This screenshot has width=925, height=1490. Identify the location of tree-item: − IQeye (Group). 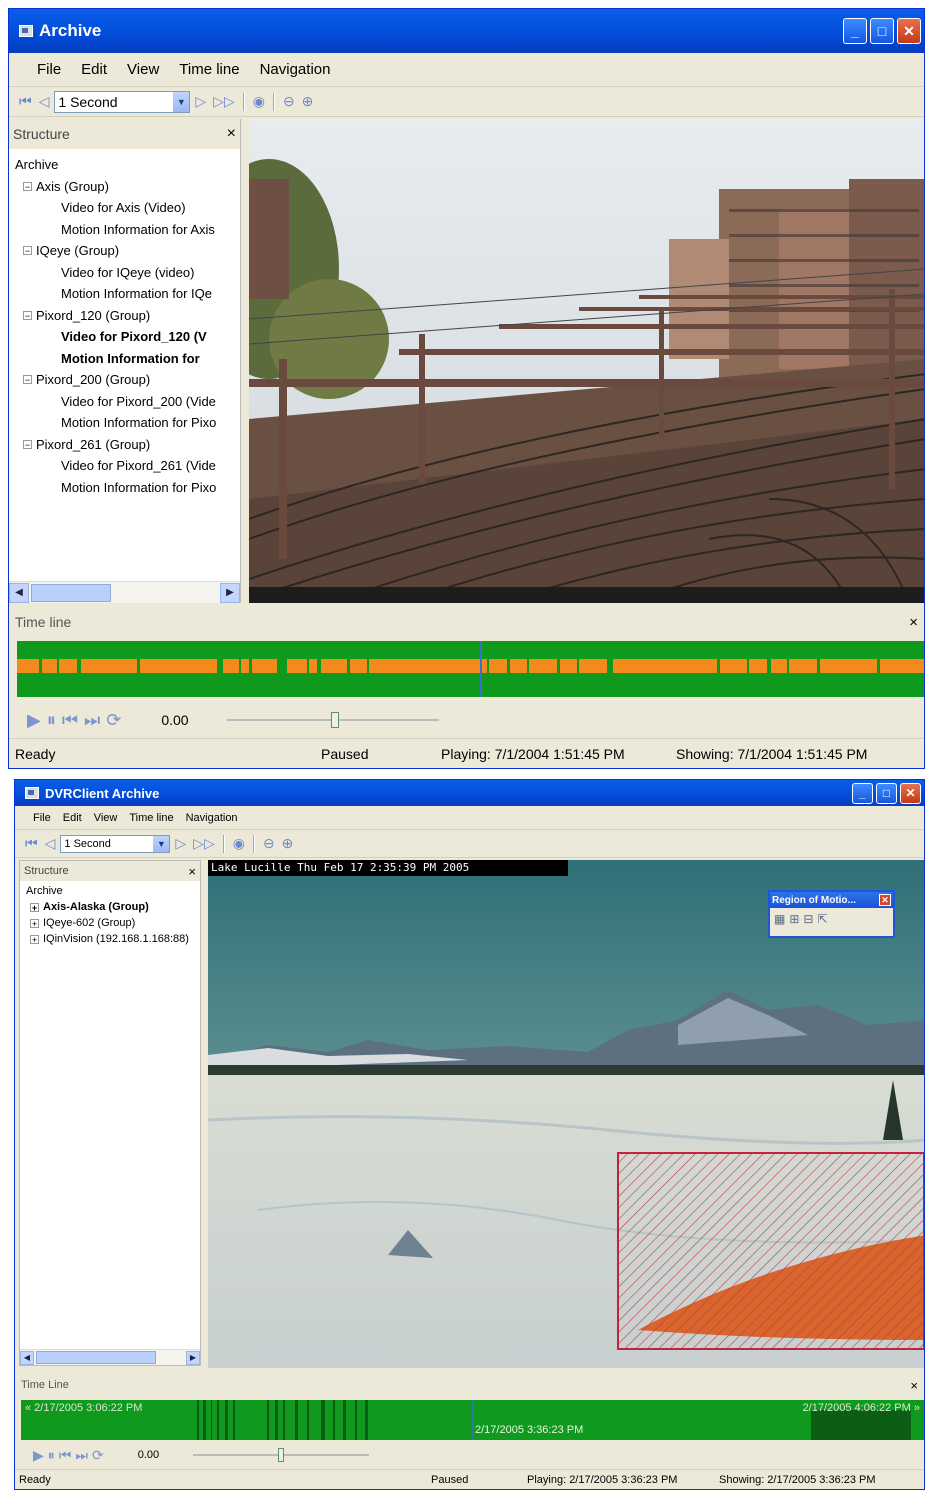
(71, 250).